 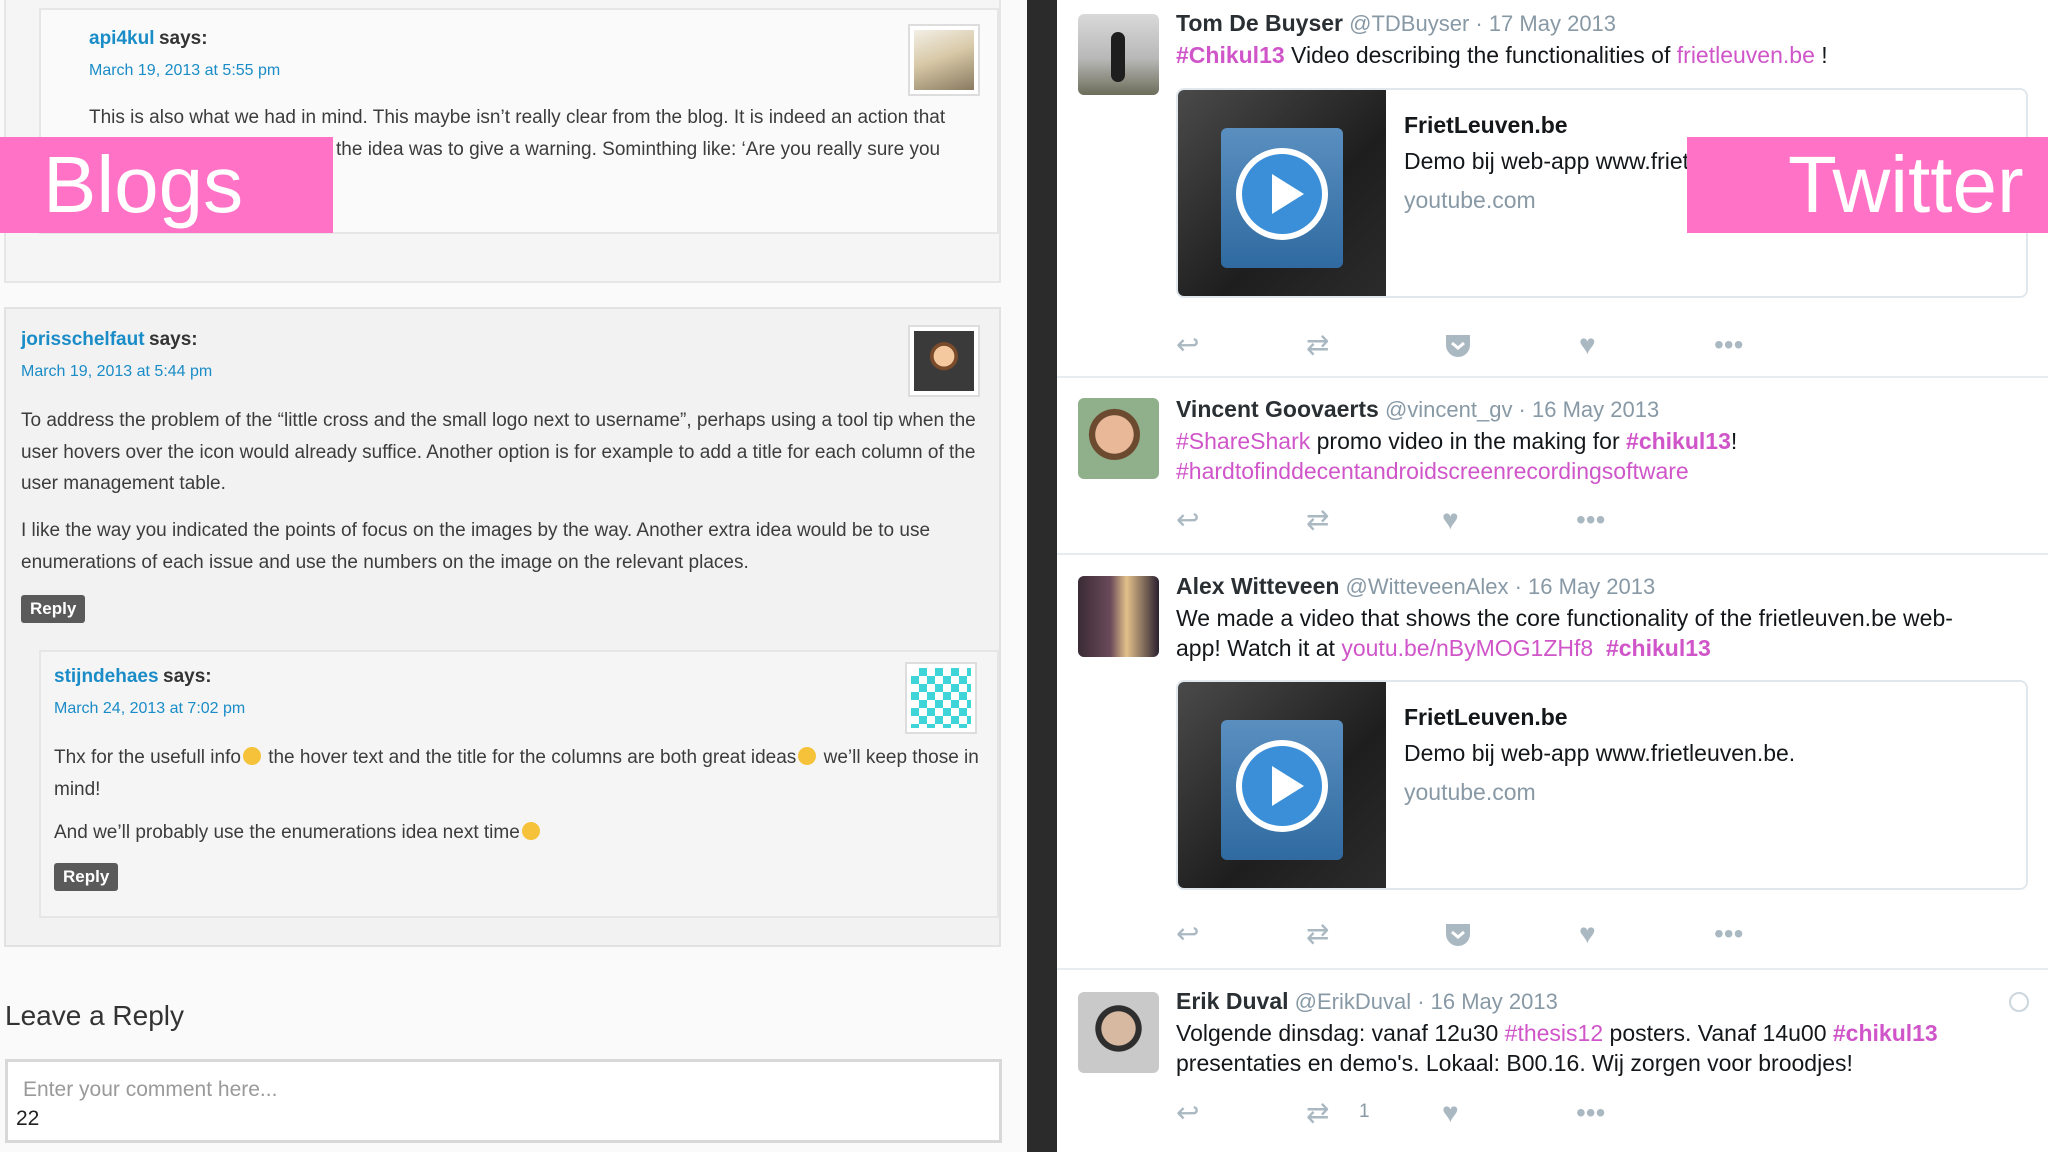 What do you see at coordinates (83, 339) in the screenshot?
I see `comment-author-link: jorisschelfaut` at bounding box center [83, 339].